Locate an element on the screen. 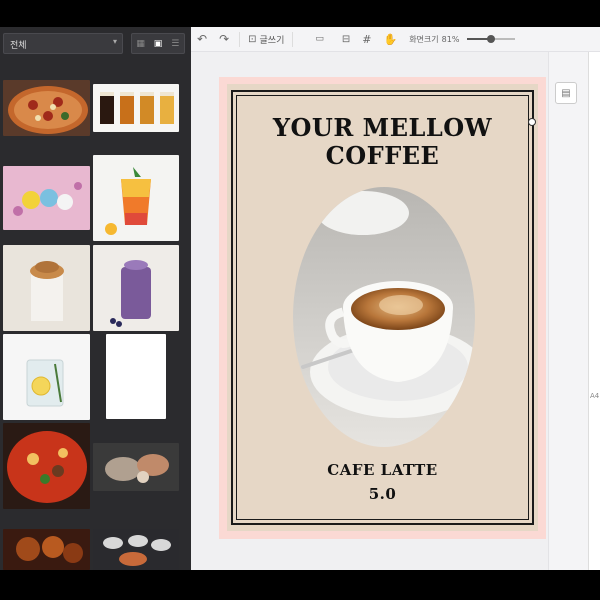 Image resolution: width=600 pixels, height=600 pixels. poster-item-name: CAFE LATTE is located at coordinates (382, 470).